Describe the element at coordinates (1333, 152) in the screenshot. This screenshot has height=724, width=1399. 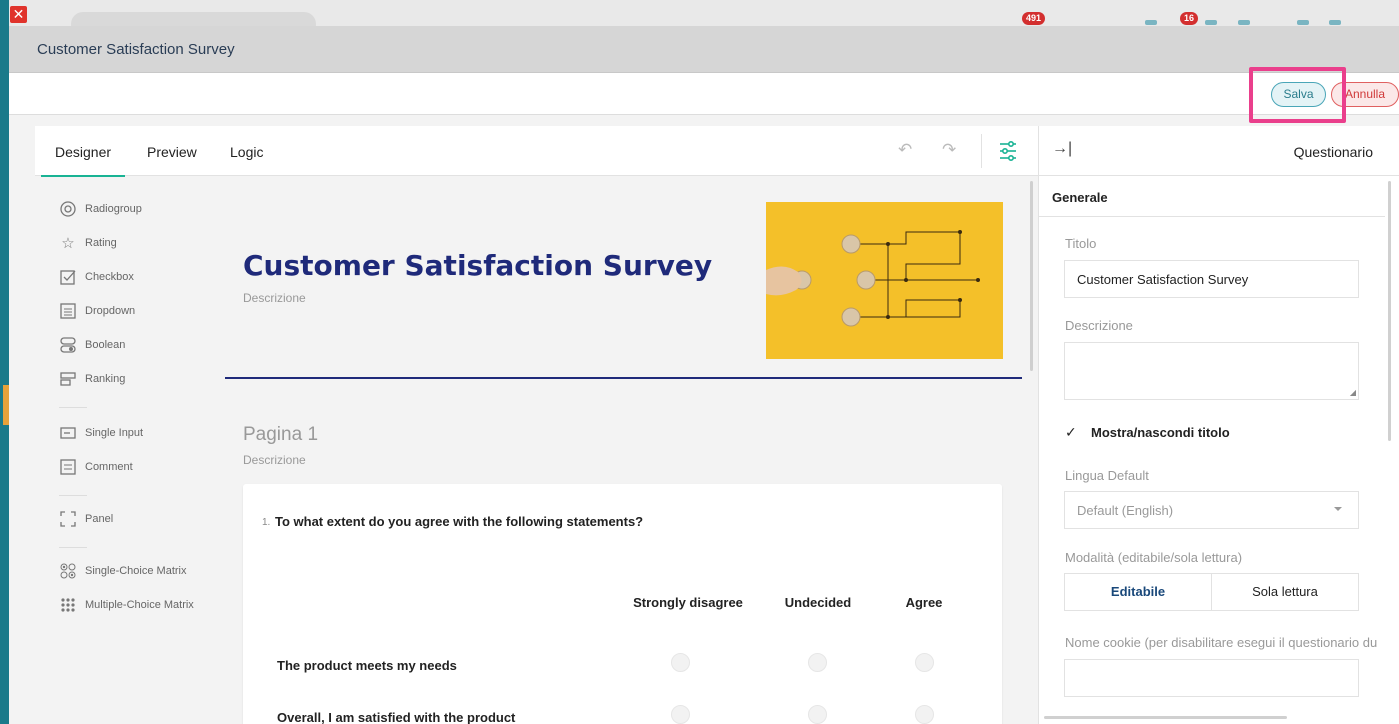
I see `property-panel-title: Questionario` at that location.